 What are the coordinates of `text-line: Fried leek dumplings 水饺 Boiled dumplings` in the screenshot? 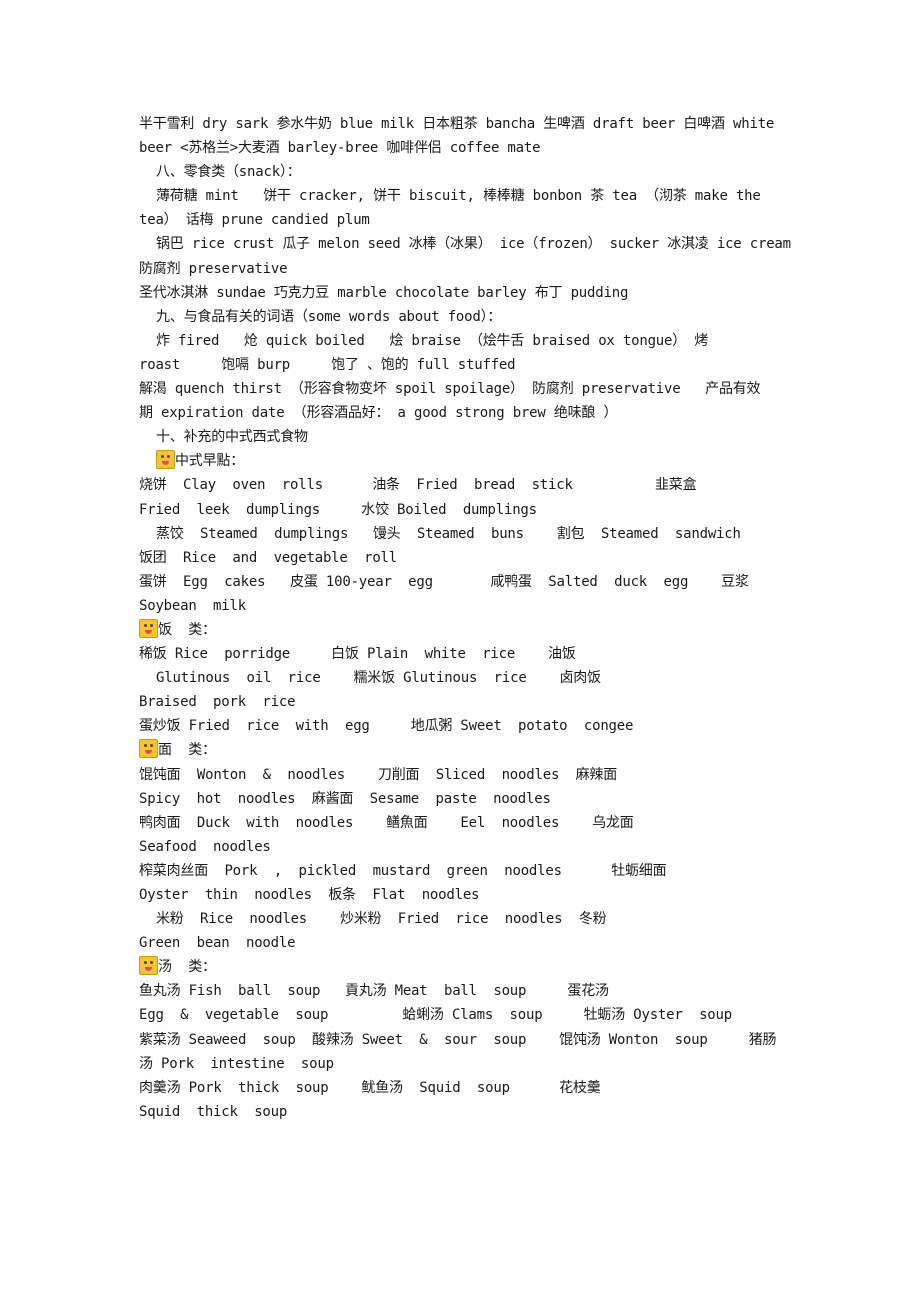 It's located at (338, 509).